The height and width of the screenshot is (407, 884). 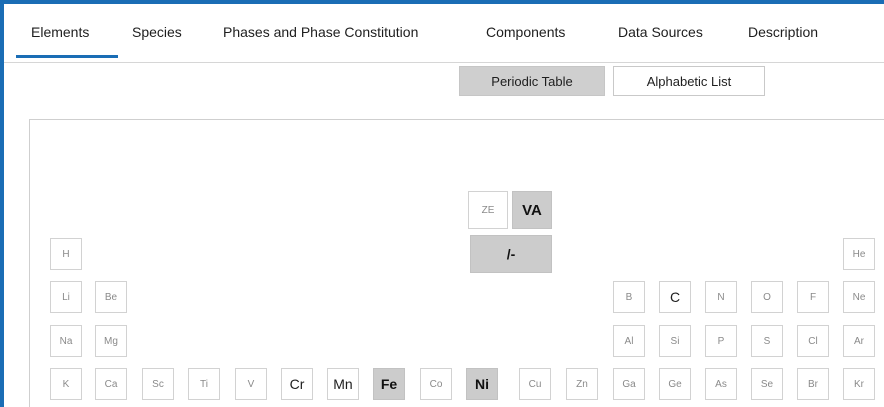 I want to click on element-k: K, so click(x=66, y=384).